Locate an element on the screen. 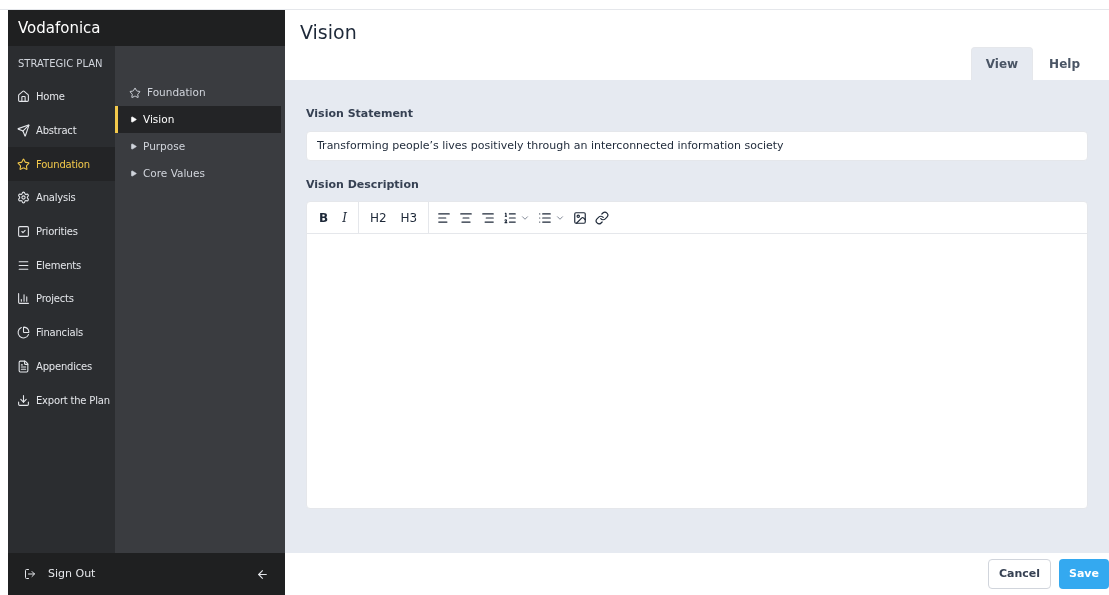 This screenshot has height=595, width=1109. page-title: Vision is located at coordinates (329, 32).